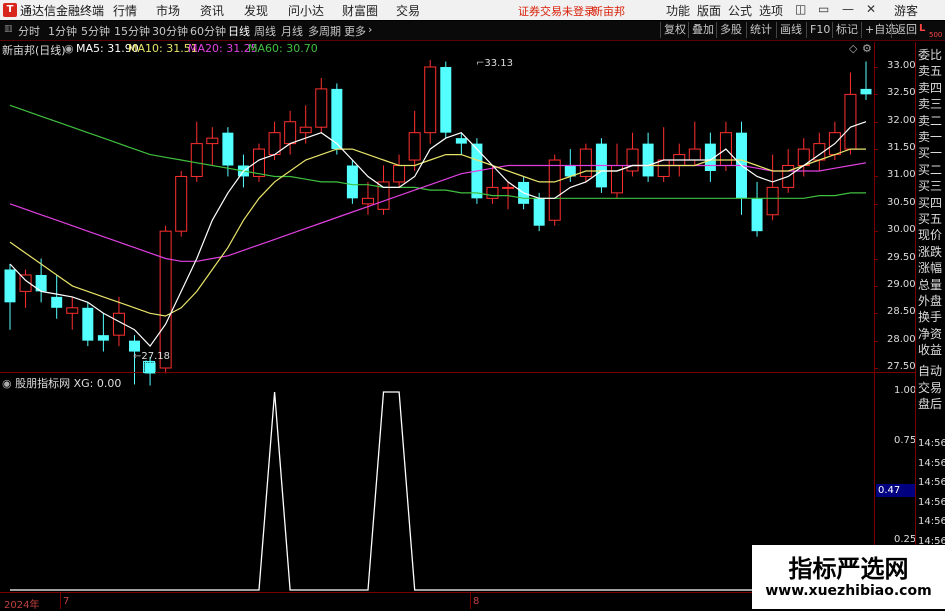 This screenshot has height=611, width=945. What do you see at coordinates (905, 440) in the screenshot?
I see `indicator-tick: 0.75` at bounding box center [905, 440].